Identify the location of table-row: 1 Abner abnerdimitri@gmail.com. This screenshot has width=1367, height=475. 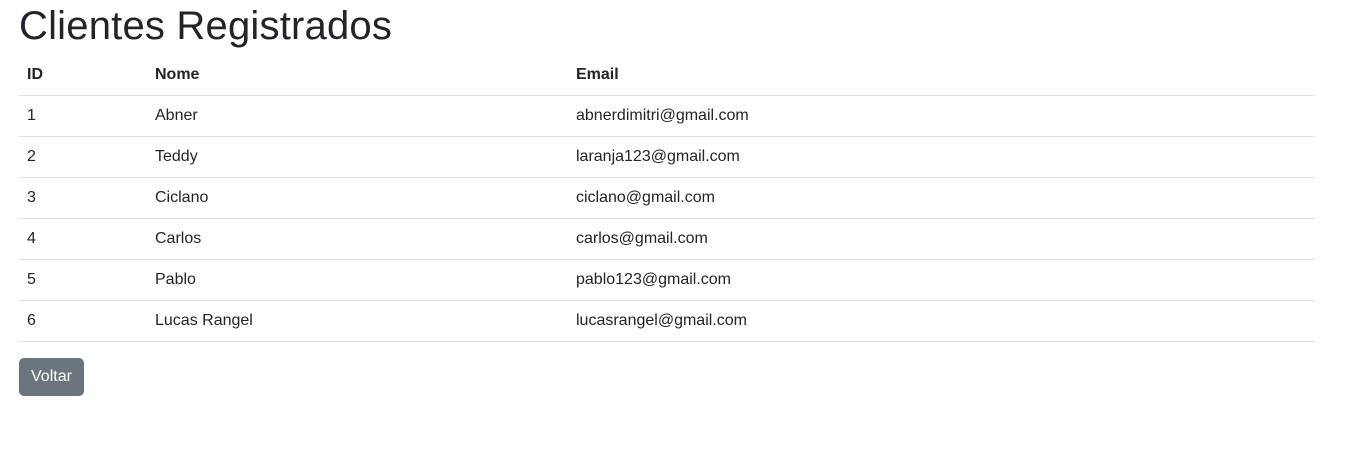
(667, 116).